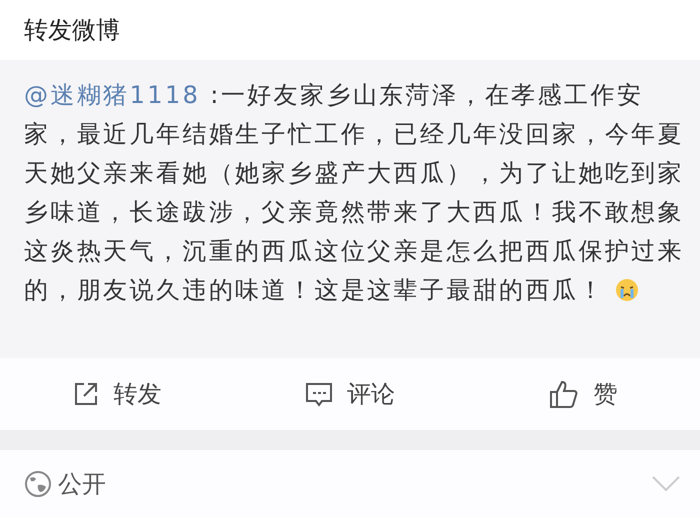  What do you see at coordinates (117, 394) in the screenshot?
I see `repost-button: 转发` at bounding box center [117, 394].